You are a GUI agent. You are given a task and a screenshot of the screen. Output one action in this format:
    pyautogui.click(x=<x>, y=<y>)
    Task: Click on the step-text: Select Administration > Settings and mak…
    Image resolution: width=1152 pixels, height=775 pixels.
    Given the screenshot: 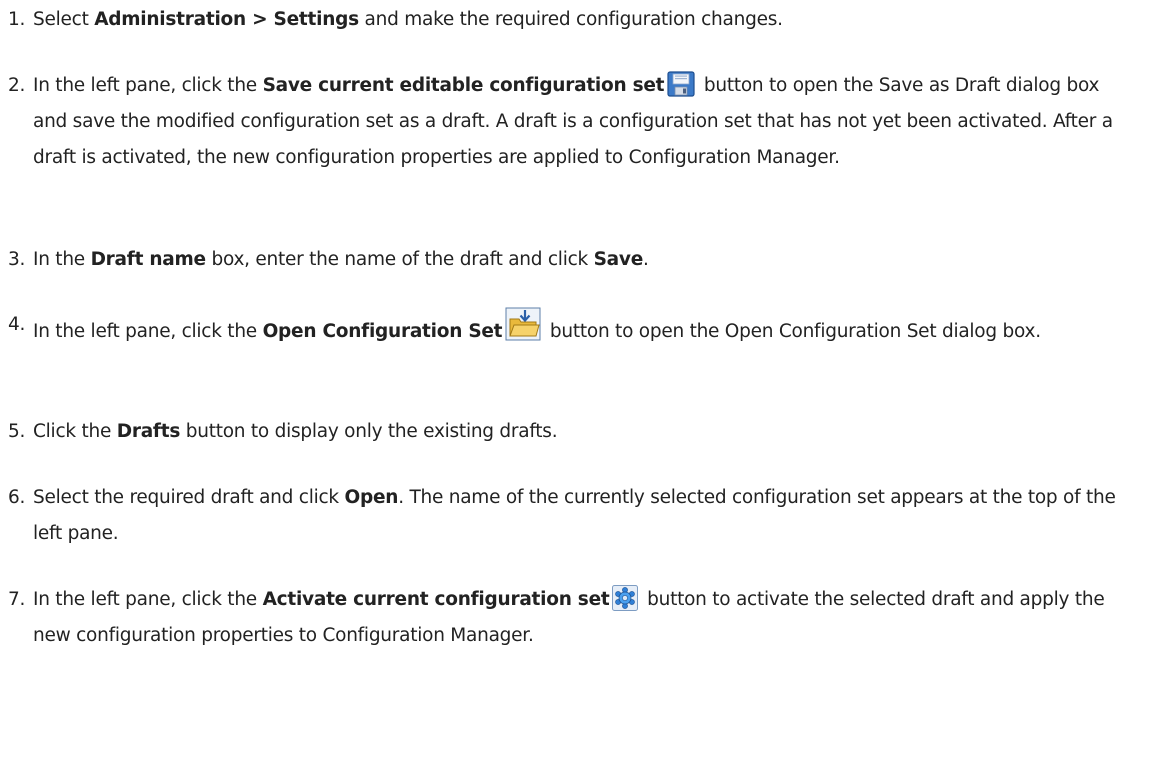 What is the action you would take?
    pyautogui.click(x=408, y=19)
    